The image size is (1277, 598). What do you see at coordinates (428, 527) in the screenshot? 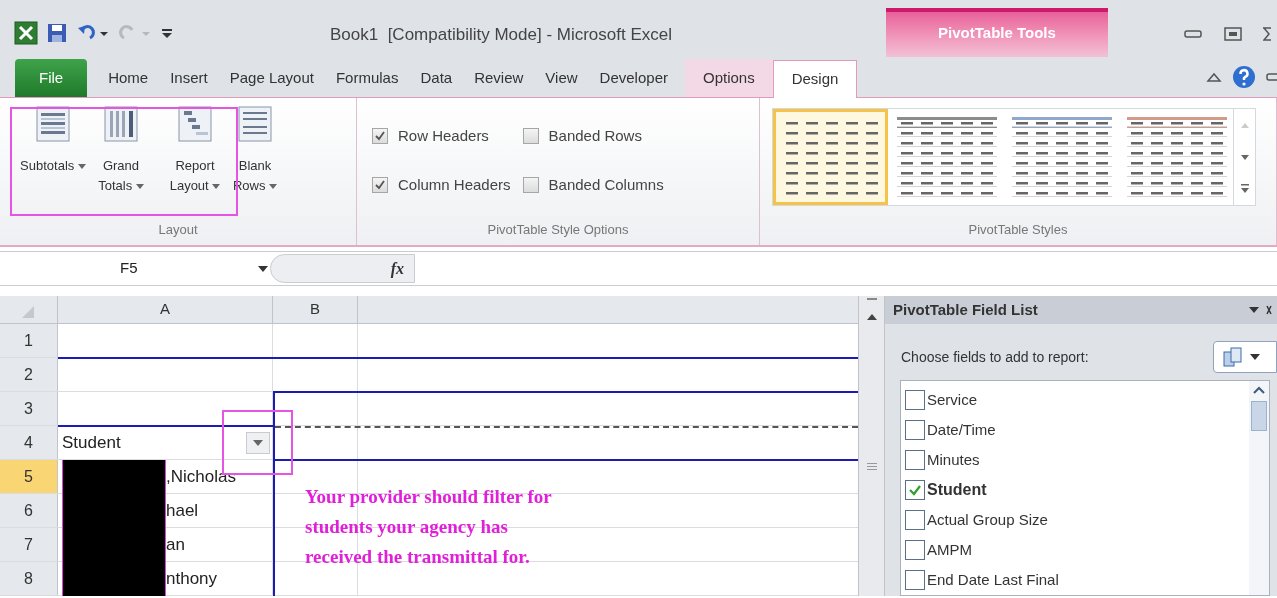
I see `annotation-text: Your provider should filter for students your agency has received the transmittal for.` at bounding box center [428, 527].